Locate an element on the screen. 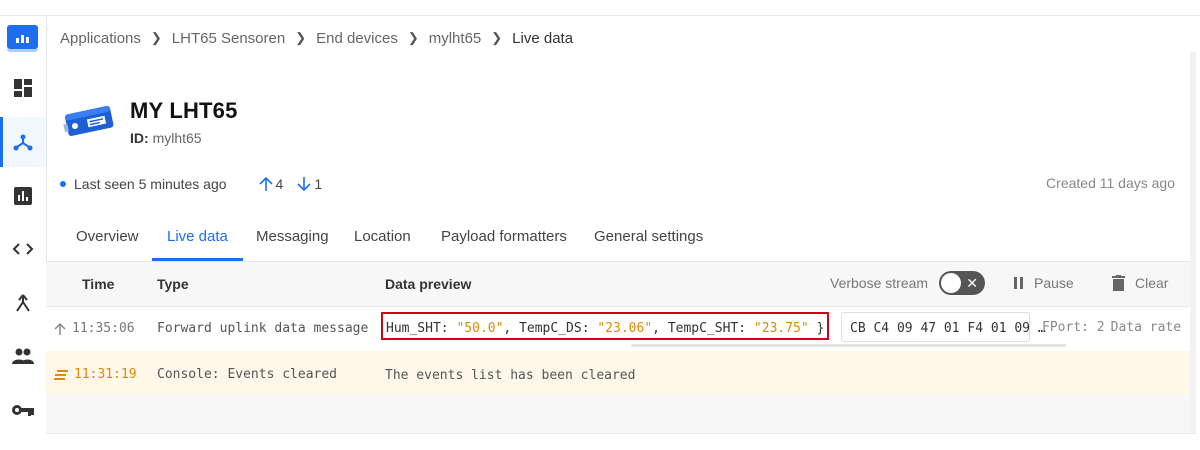  tab-location: Location is located at coordinates (382, 244).